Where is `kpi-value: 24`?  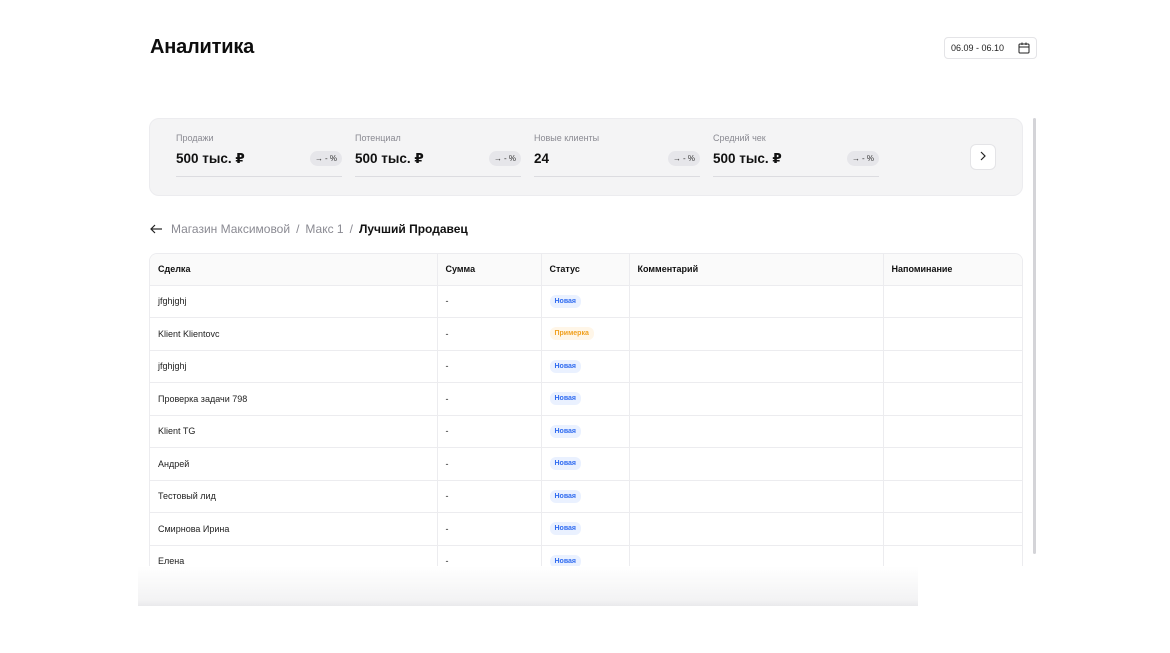 kpi-value: 24 is located at coordinates (542, 158).